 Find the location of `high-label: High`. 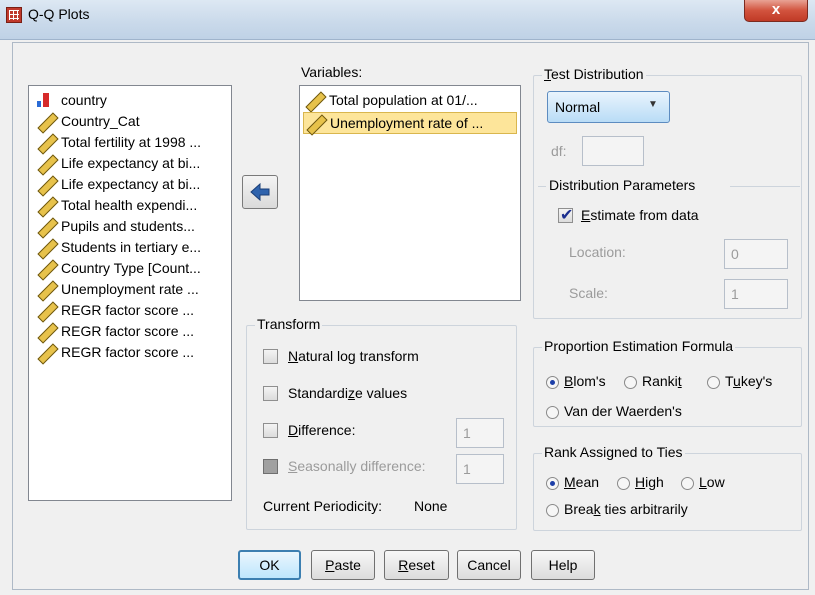

high-label: High is located at coordinates (649, 482).